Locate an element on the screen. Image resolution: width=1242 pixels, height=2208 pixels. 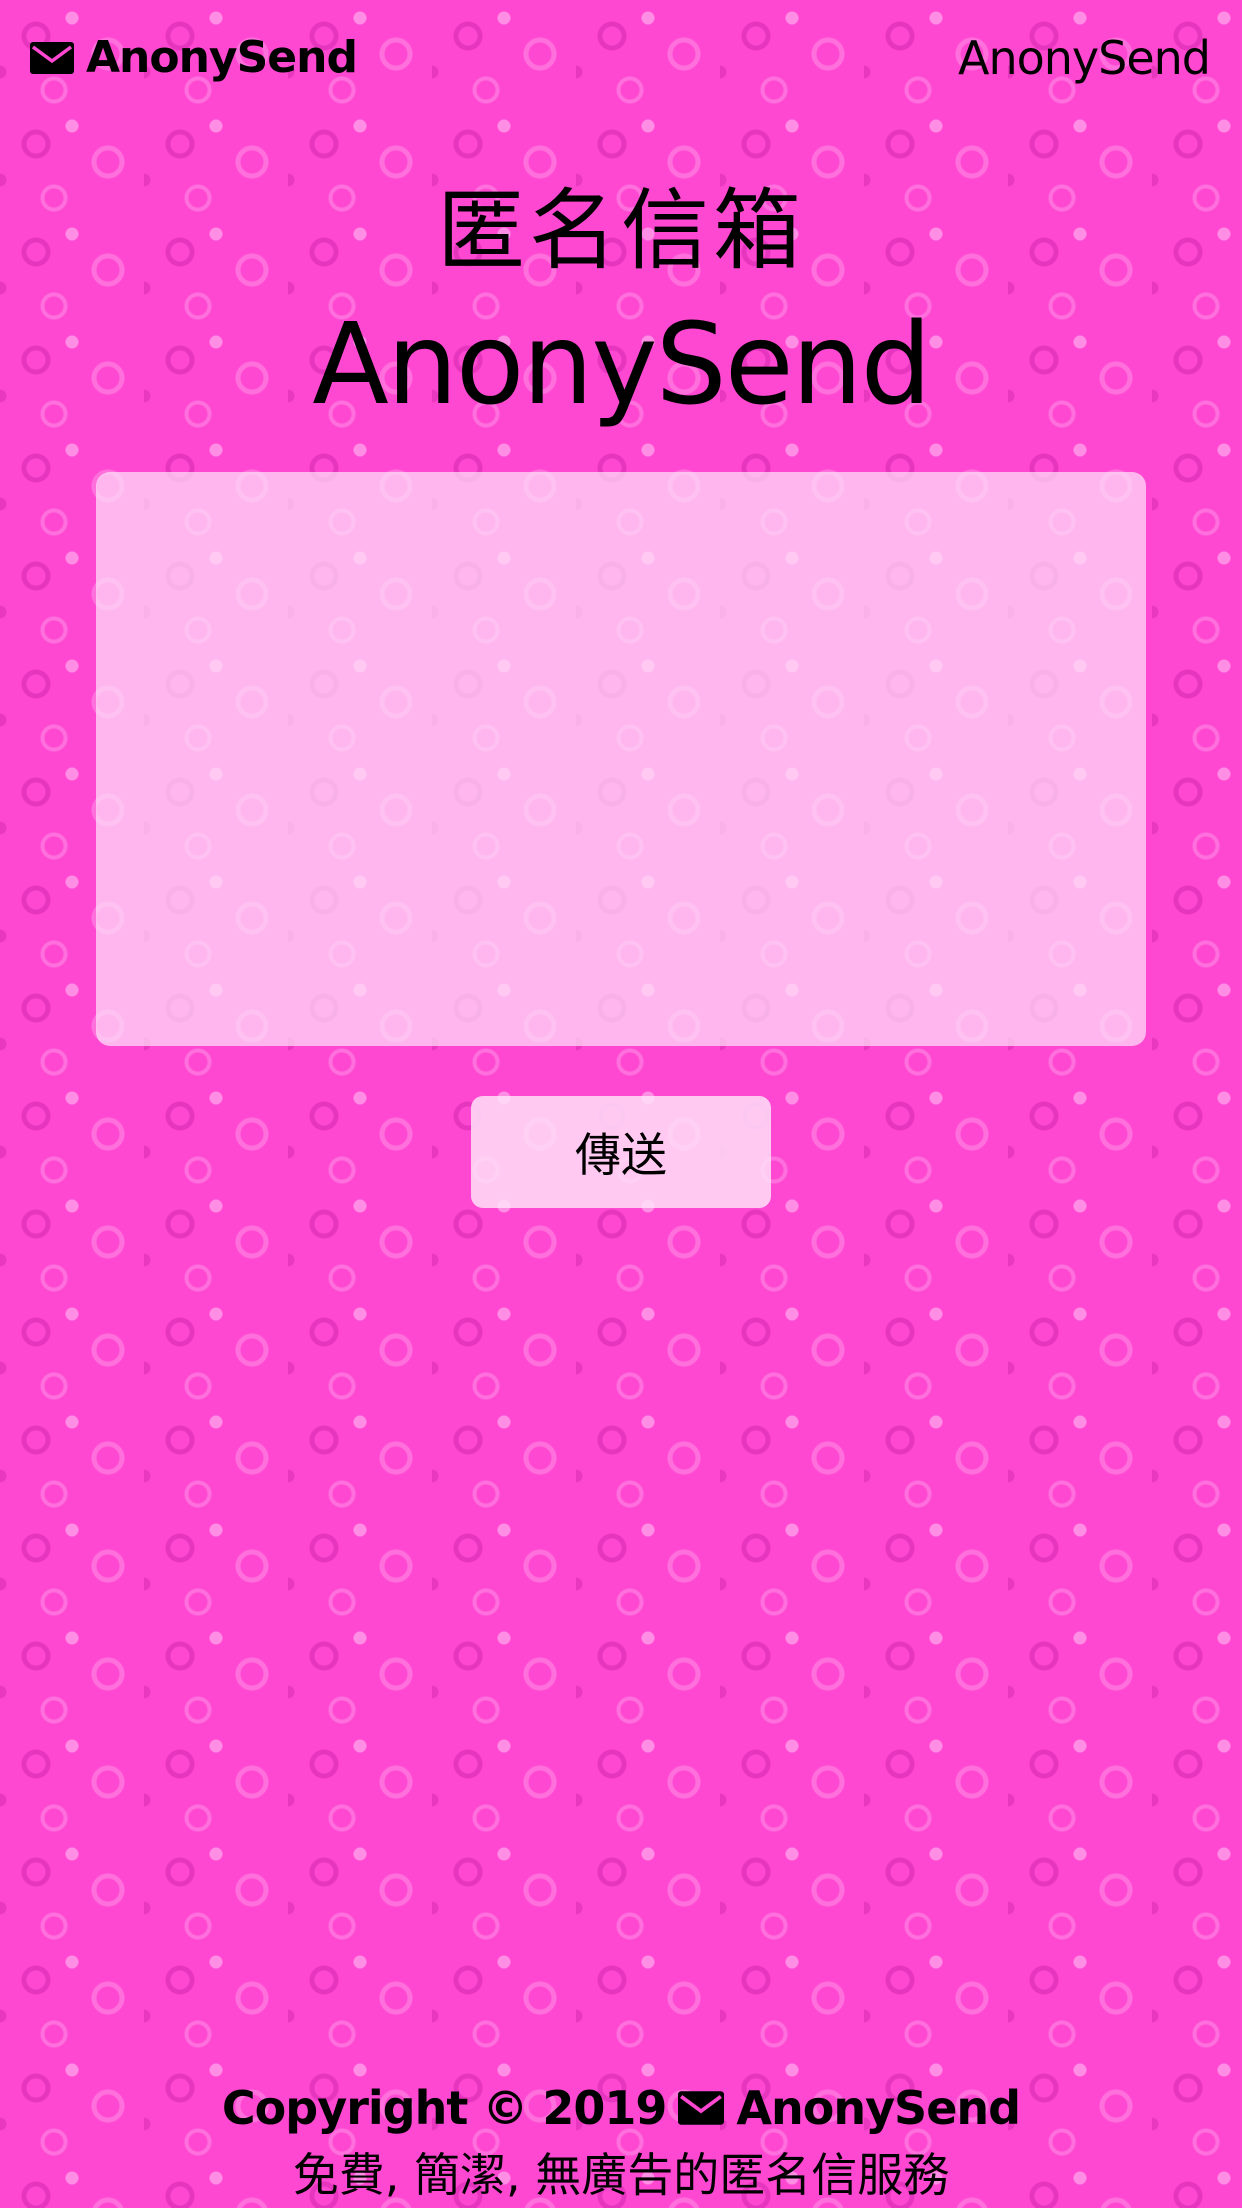
footer-brand: AnonySend is located at coordinates (878, 2108).